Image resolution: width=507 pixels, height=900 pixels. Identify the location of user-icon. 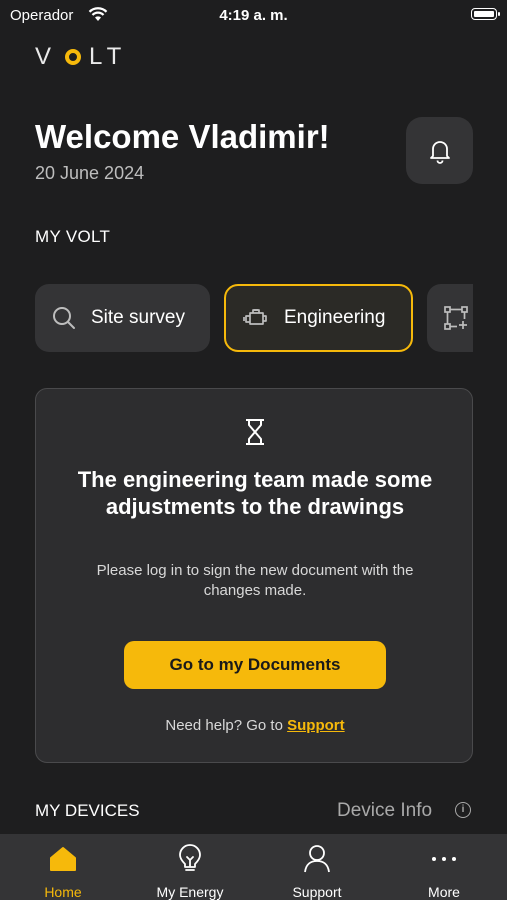
(317, 859).